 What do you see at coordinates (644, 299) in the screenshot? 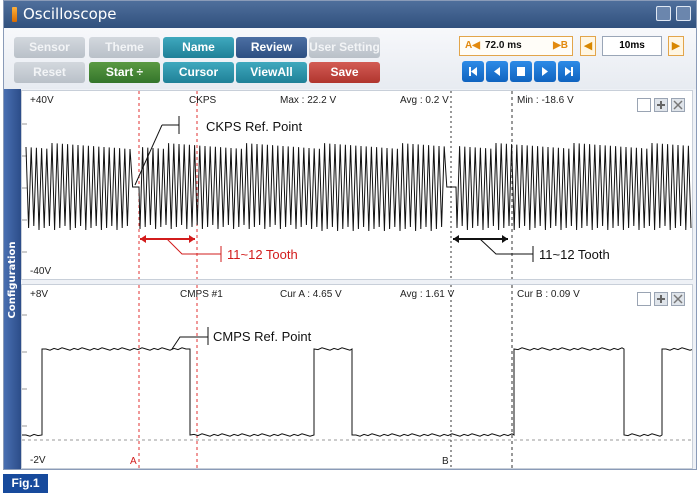
I see `cmps-checkbox` at bounding box center [644, 299].